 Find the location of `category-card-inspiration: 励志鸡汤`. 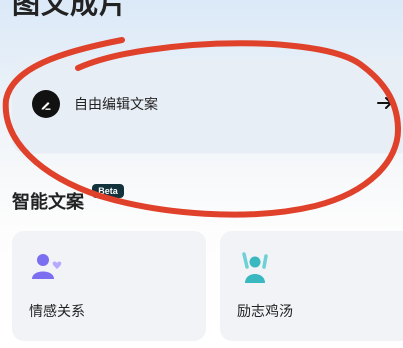

category-card-inspiration: 励志鸡汤 is located at coordinates (311, 286).